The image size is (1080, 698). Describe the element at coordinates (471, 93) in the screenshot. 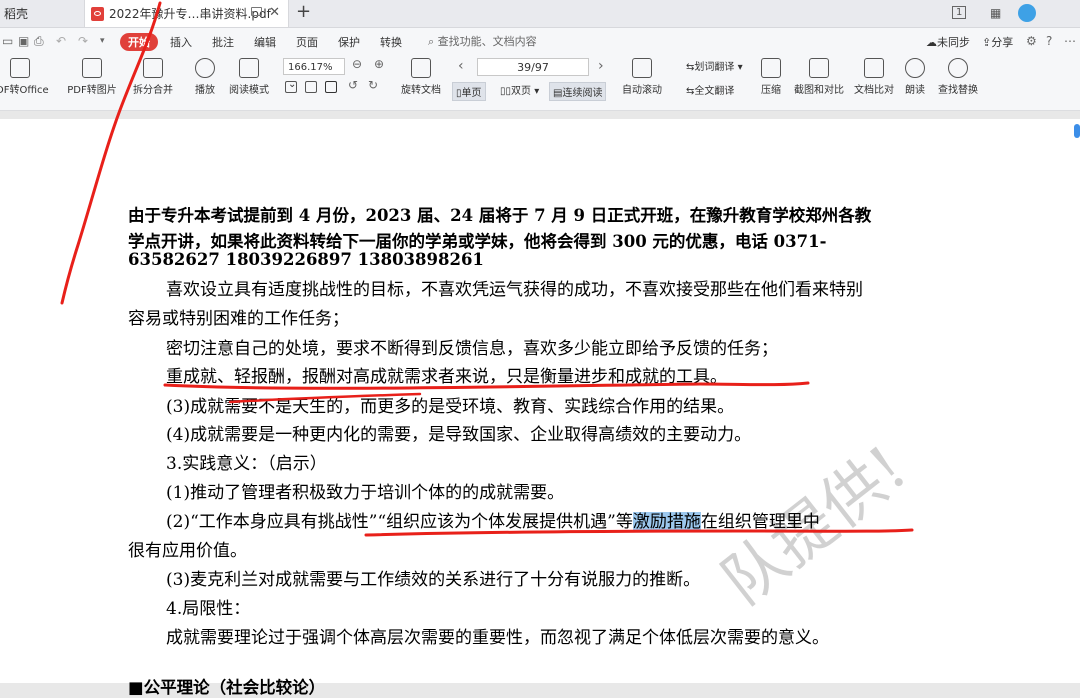

I see `single-page-label: 单页` at that location.